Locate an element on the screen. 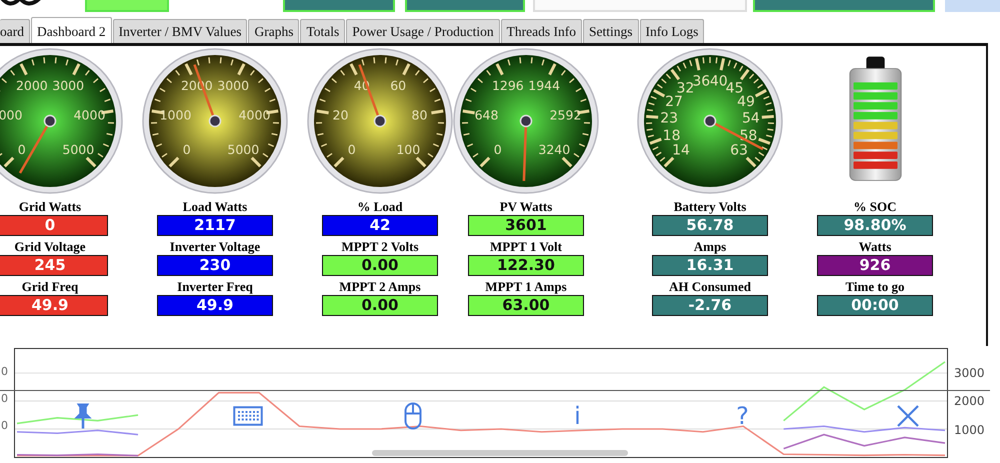 The width and height of the screenshot is (1000, 463). scrollbar-handle is located at coordinates (500, 453).